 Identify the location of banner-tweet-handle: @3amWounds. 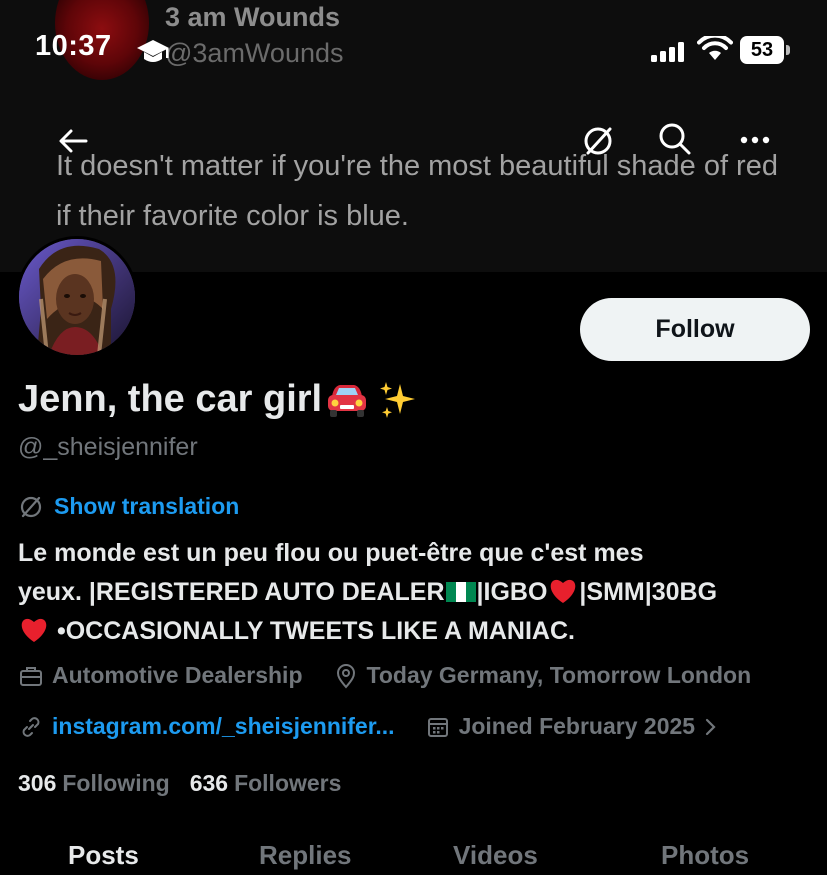
(254, 53).